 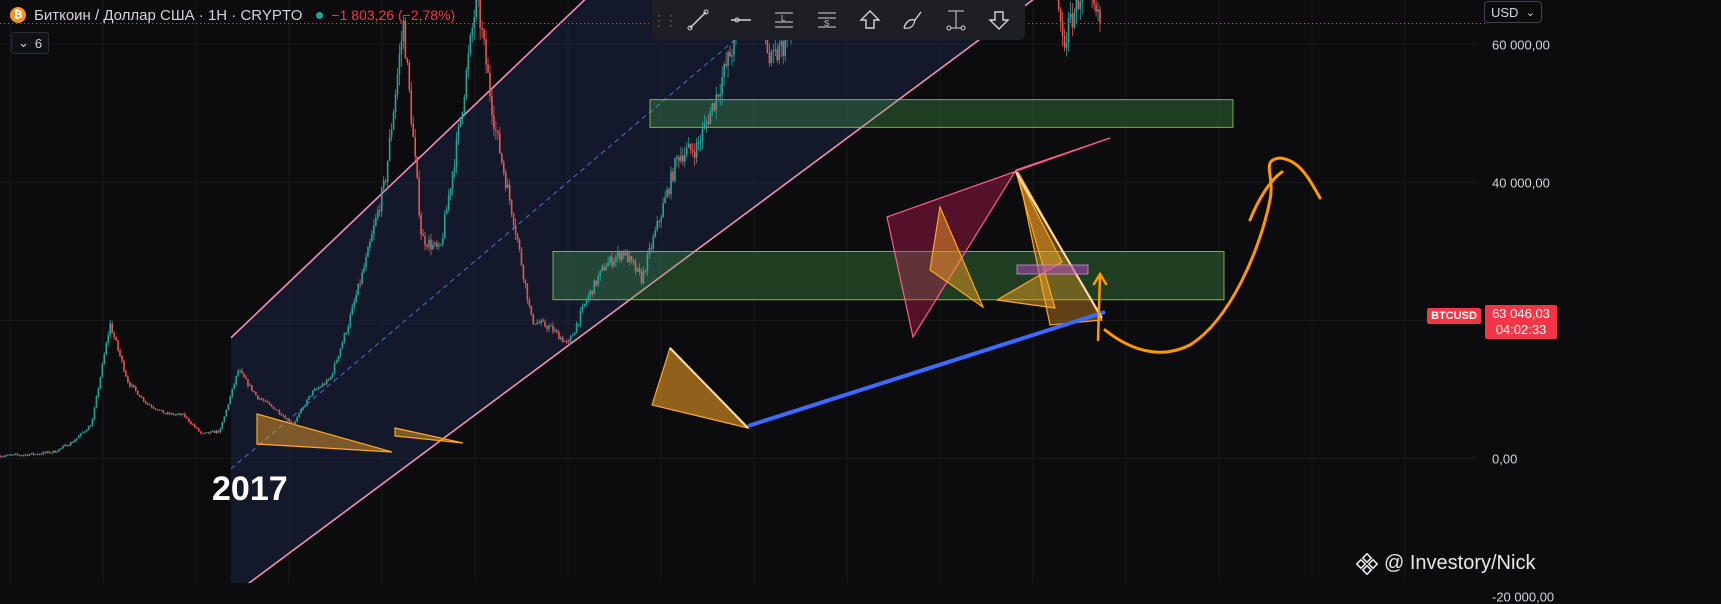 What do you see at coordinates (697, 20) in the screenshot?
I see `trend-line-icon` at bounding box center [697, 20].